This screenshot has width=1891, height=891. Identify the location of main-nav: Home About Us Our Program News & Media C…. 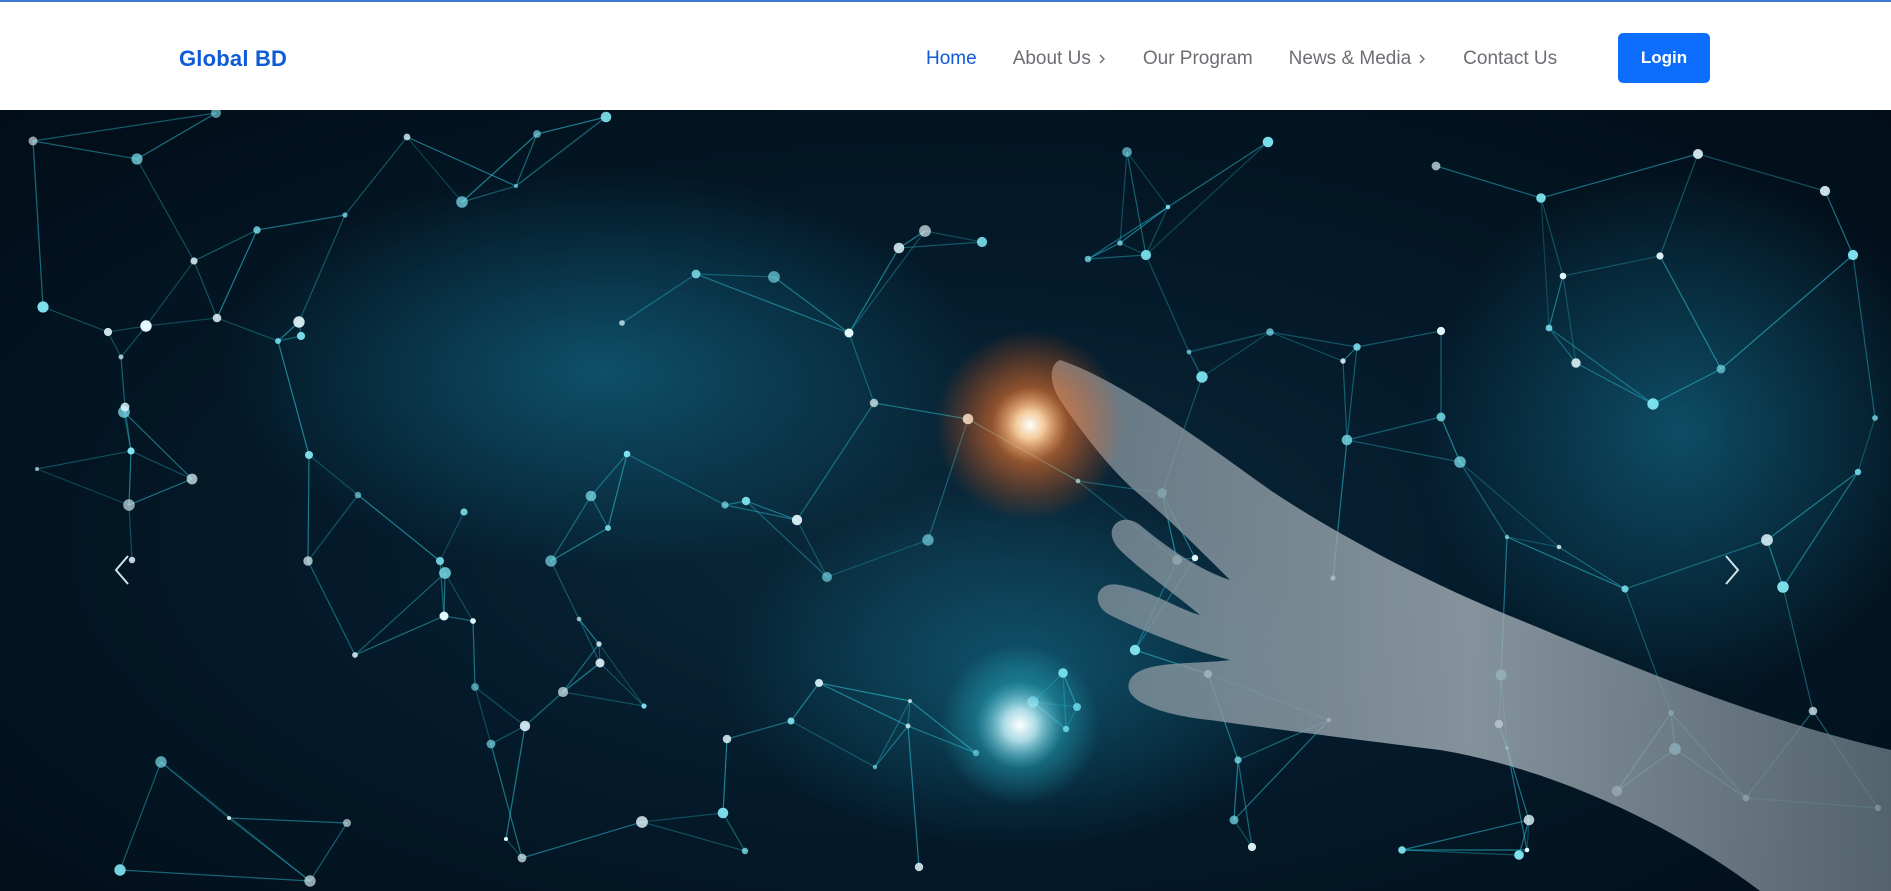
(1259, 59).